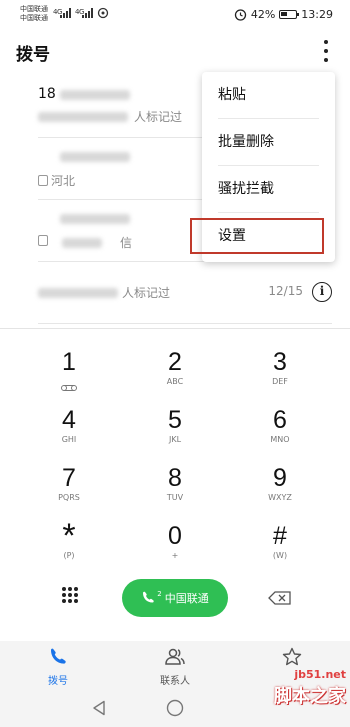 This screenshot has height=727, width=350. I want to click on back-nav-icon, so click(99, 708).